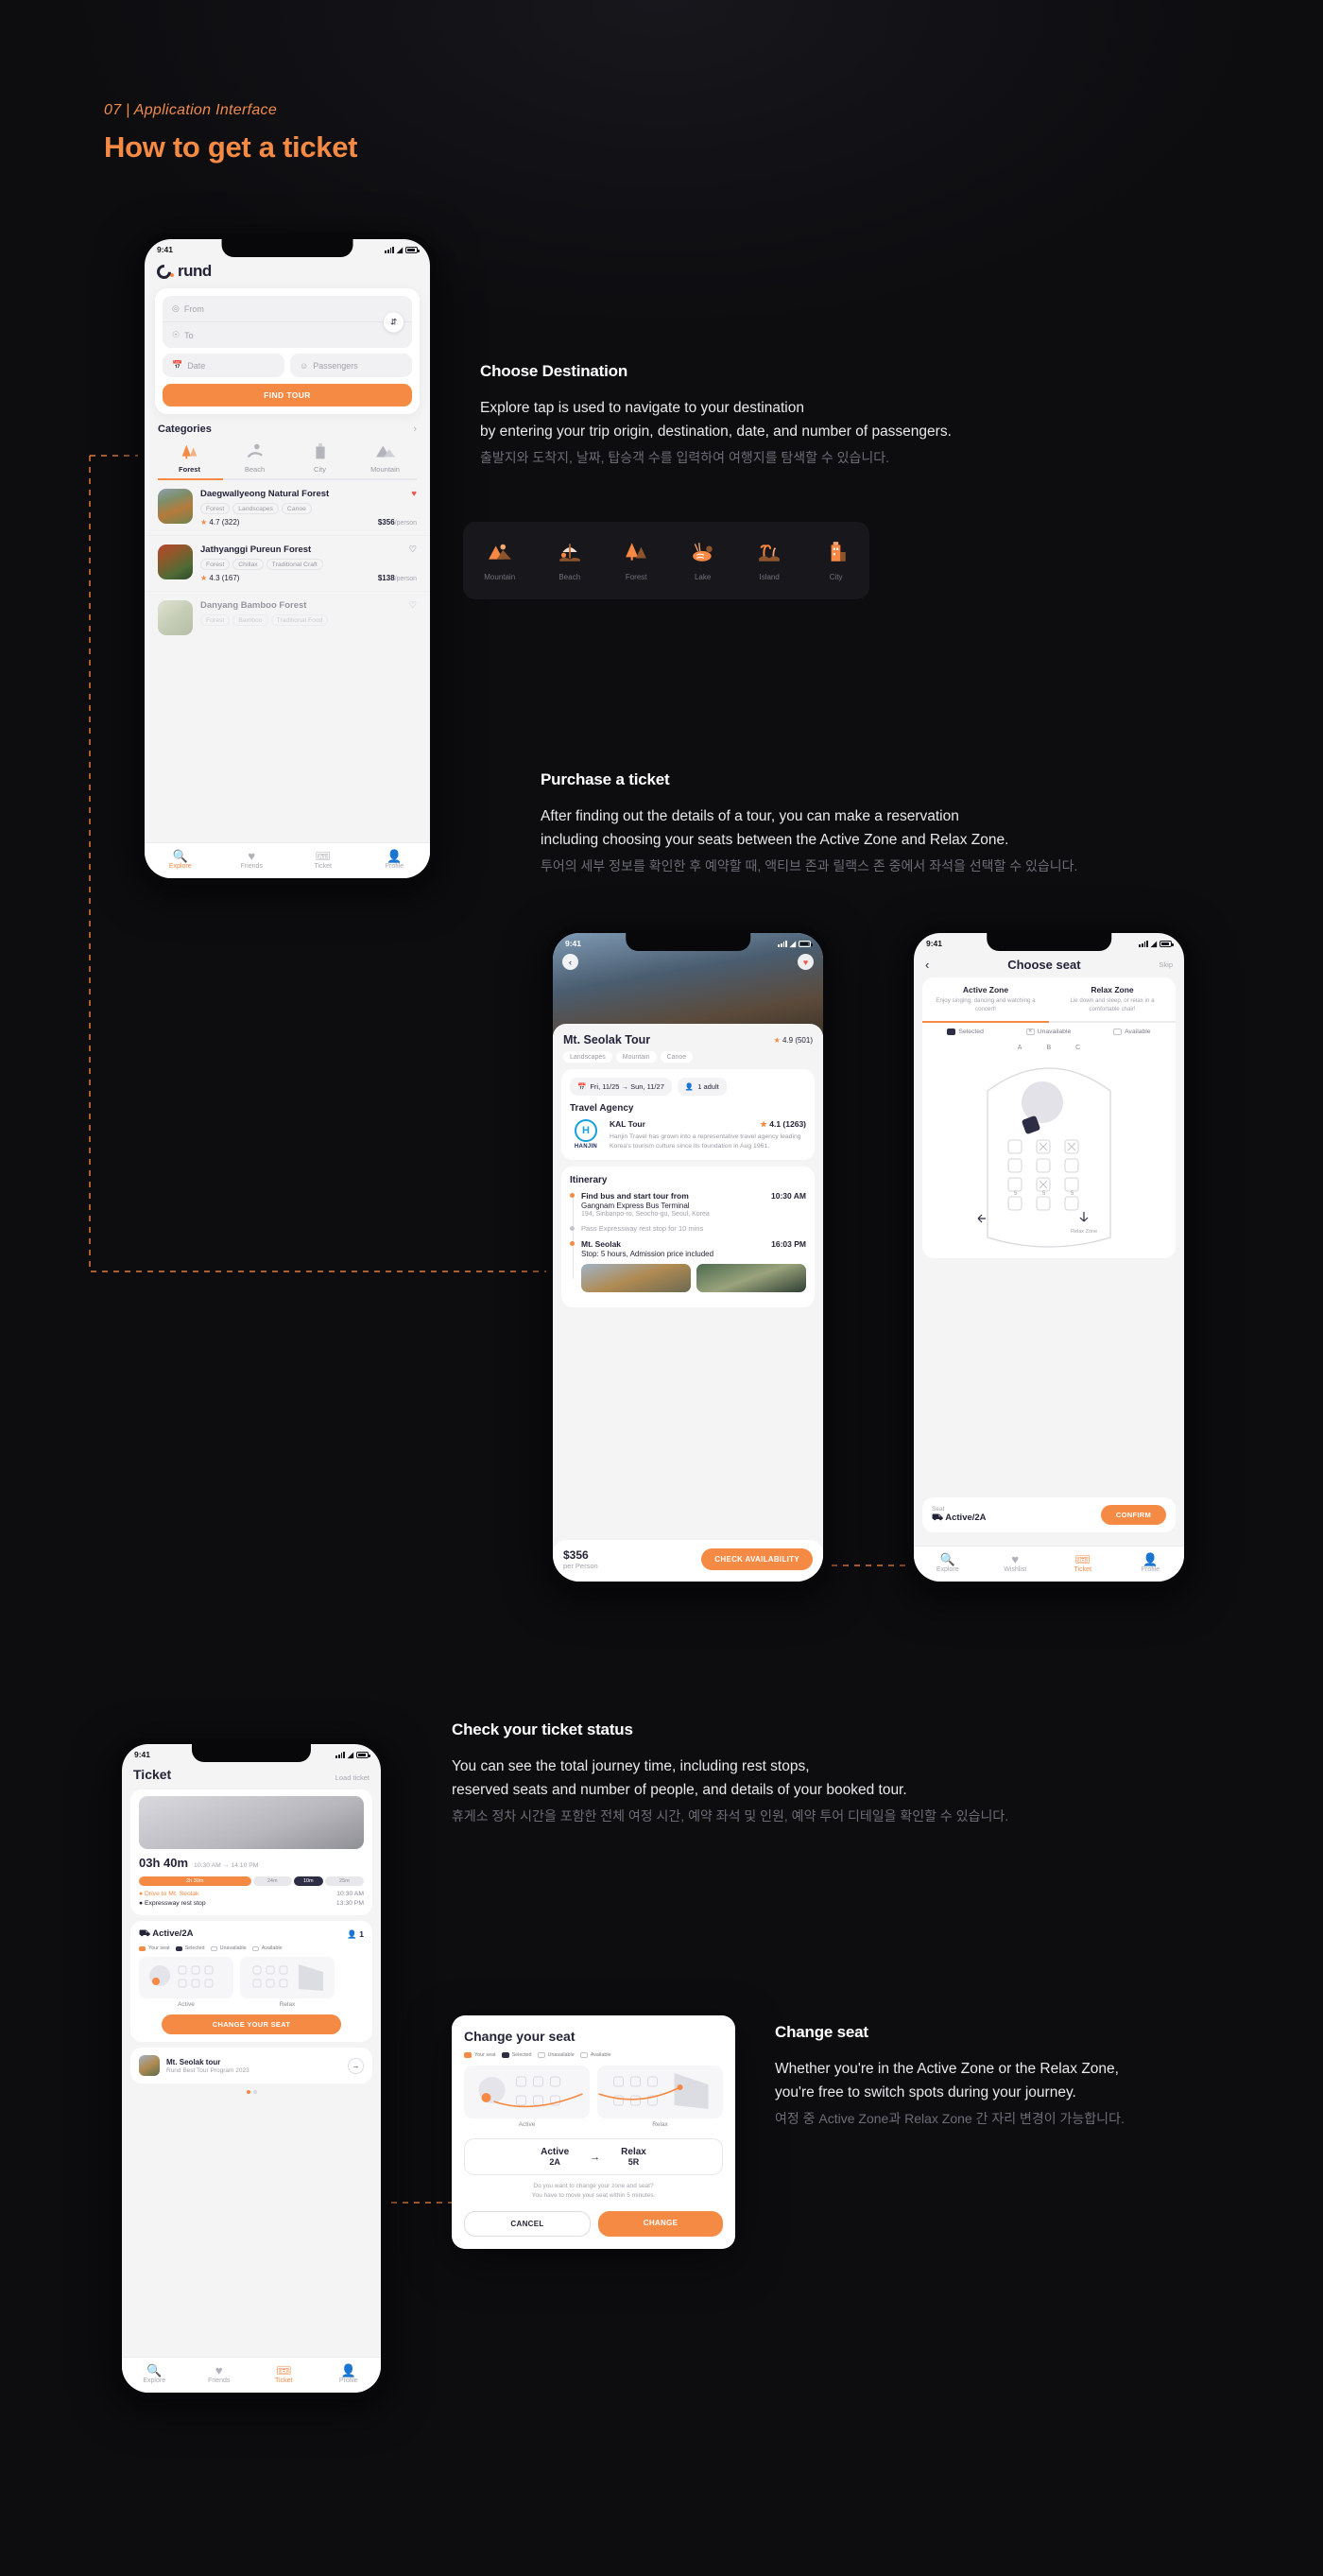 The width and height of the screenshot is (1323, 2576). Describe the element at coordinates (385, 469) in the screenshot. I see `category-label: Mountain` at that location.